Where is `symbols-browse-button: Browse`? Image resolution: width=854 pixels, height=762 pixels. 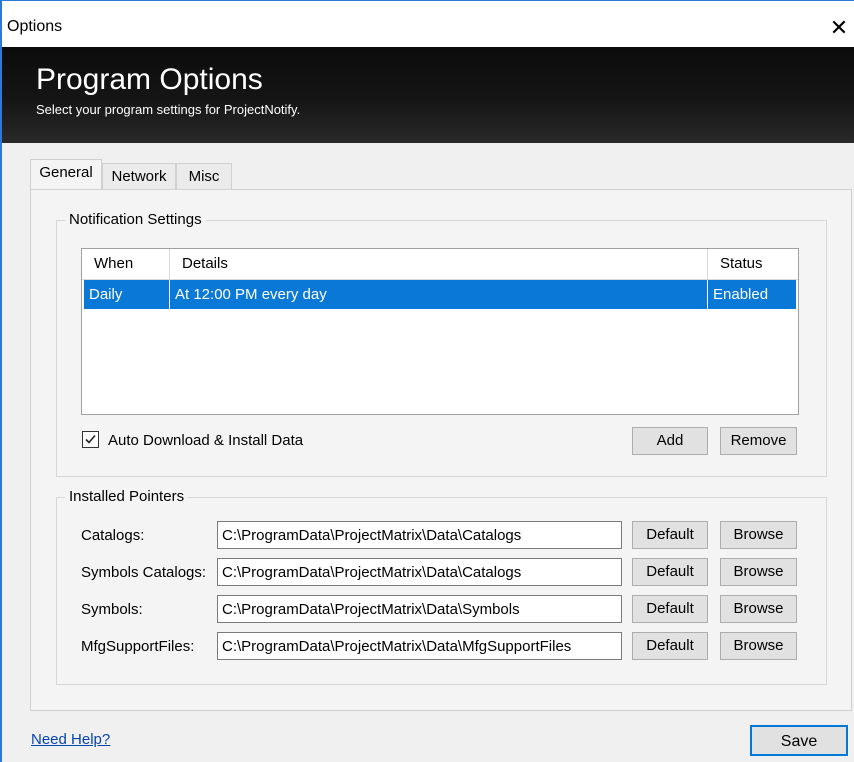
symbols-browse-button: Browse is located at coordinates (758, 609).